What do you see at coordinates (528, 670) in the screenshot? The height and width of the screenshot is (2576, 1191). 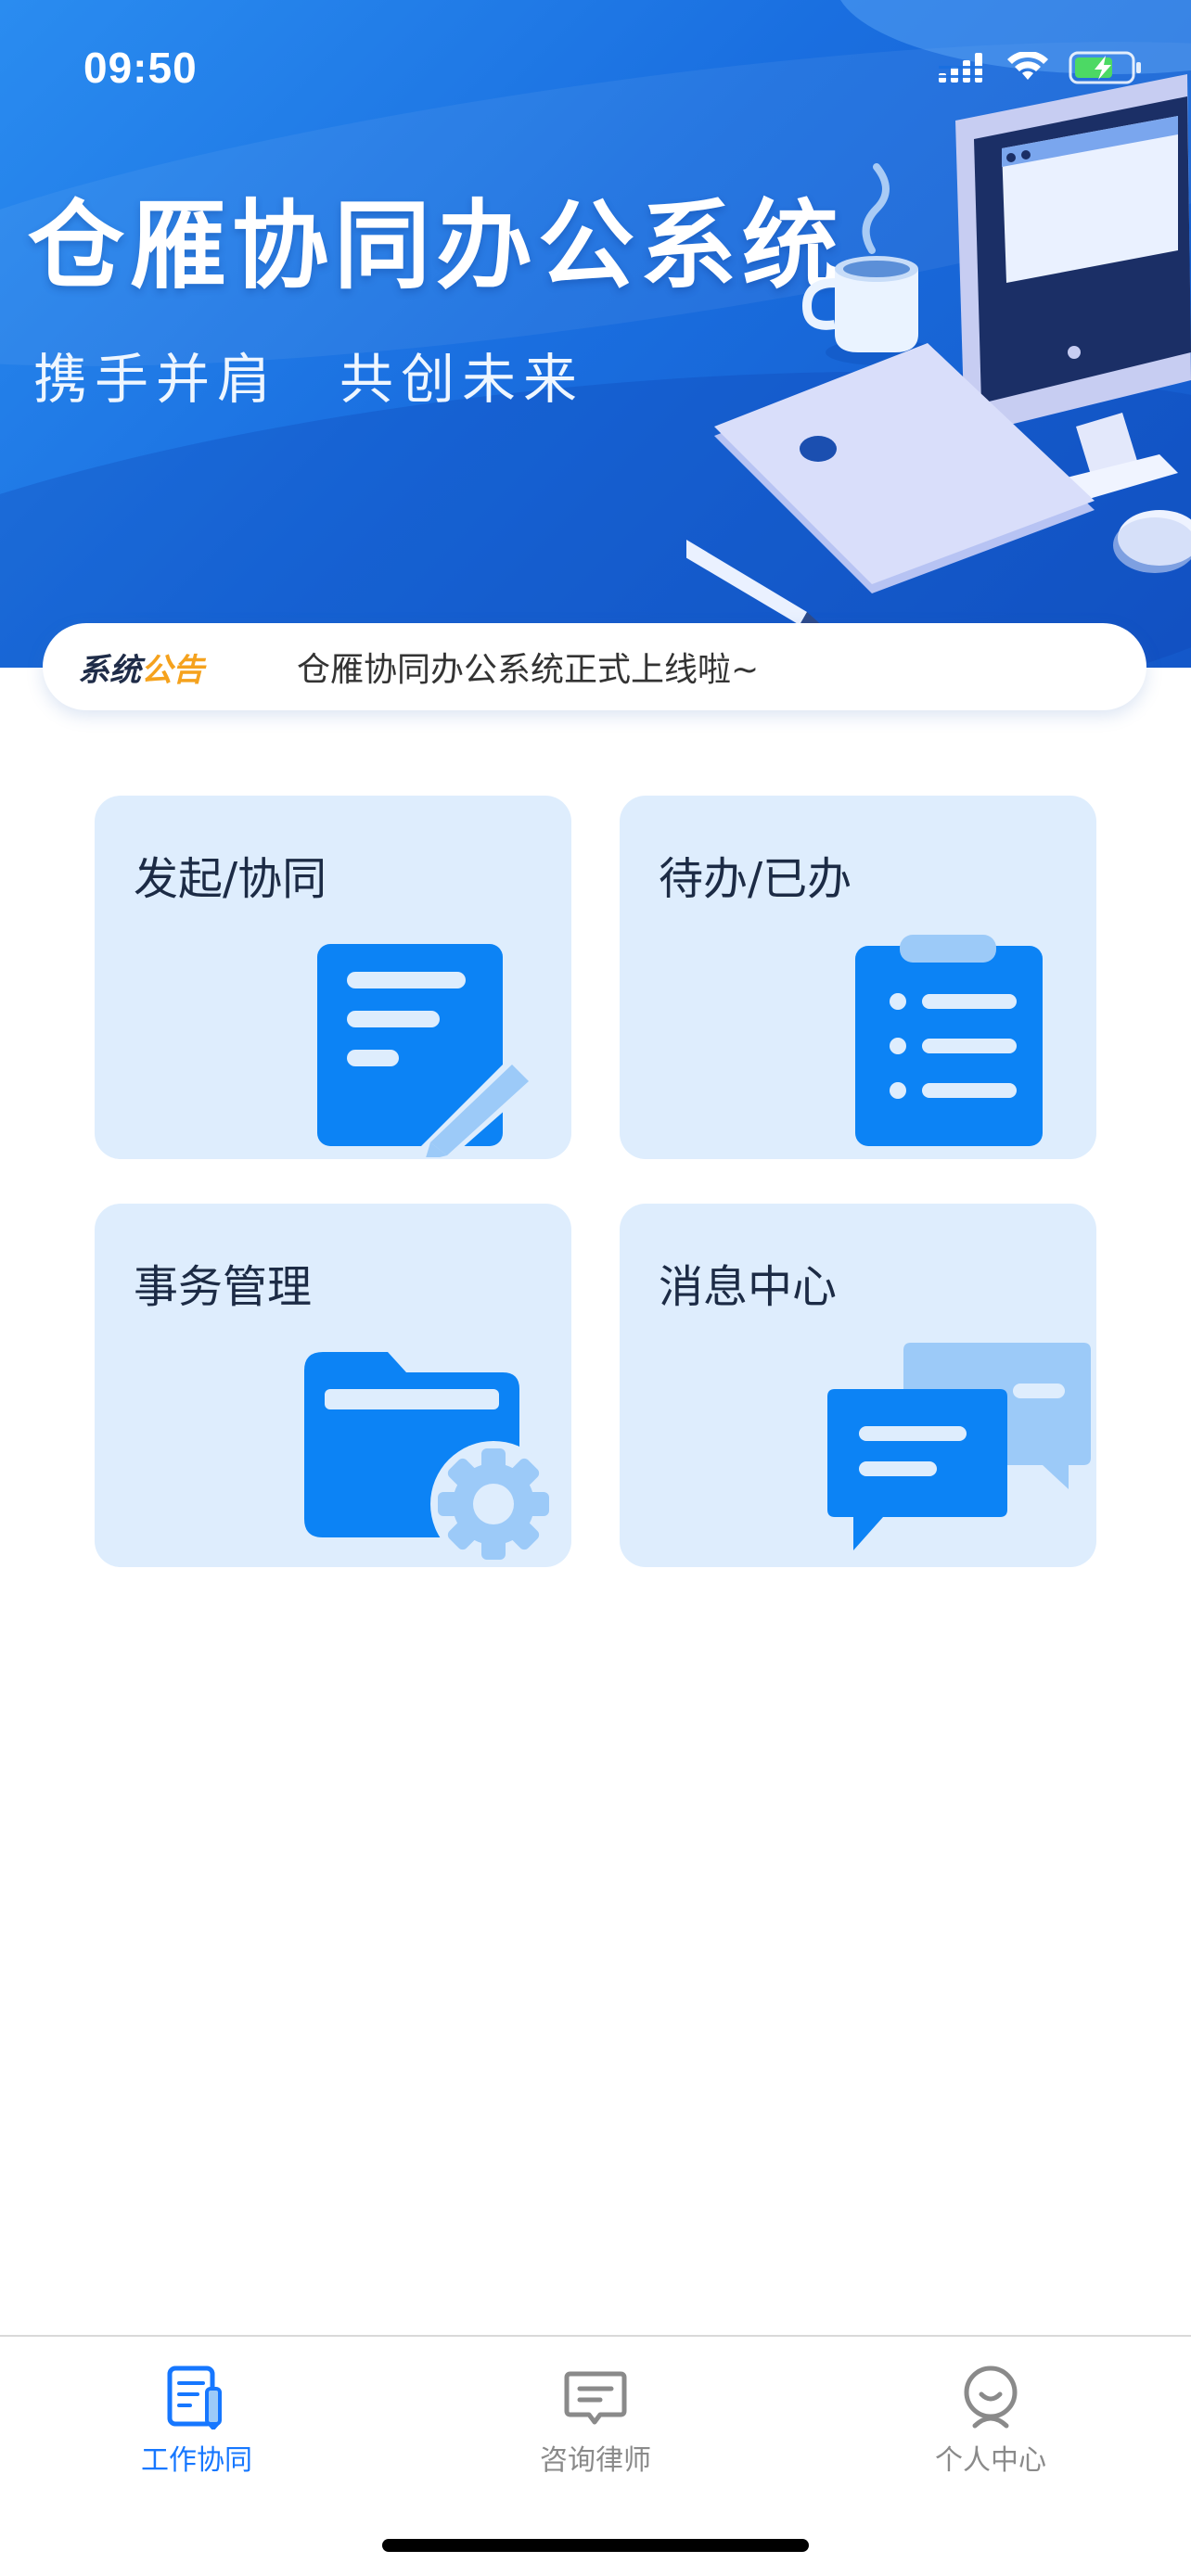 I see `announcement-text: 仓雁协同办公系统正式上线啦~` at bounding box center [528, 670].